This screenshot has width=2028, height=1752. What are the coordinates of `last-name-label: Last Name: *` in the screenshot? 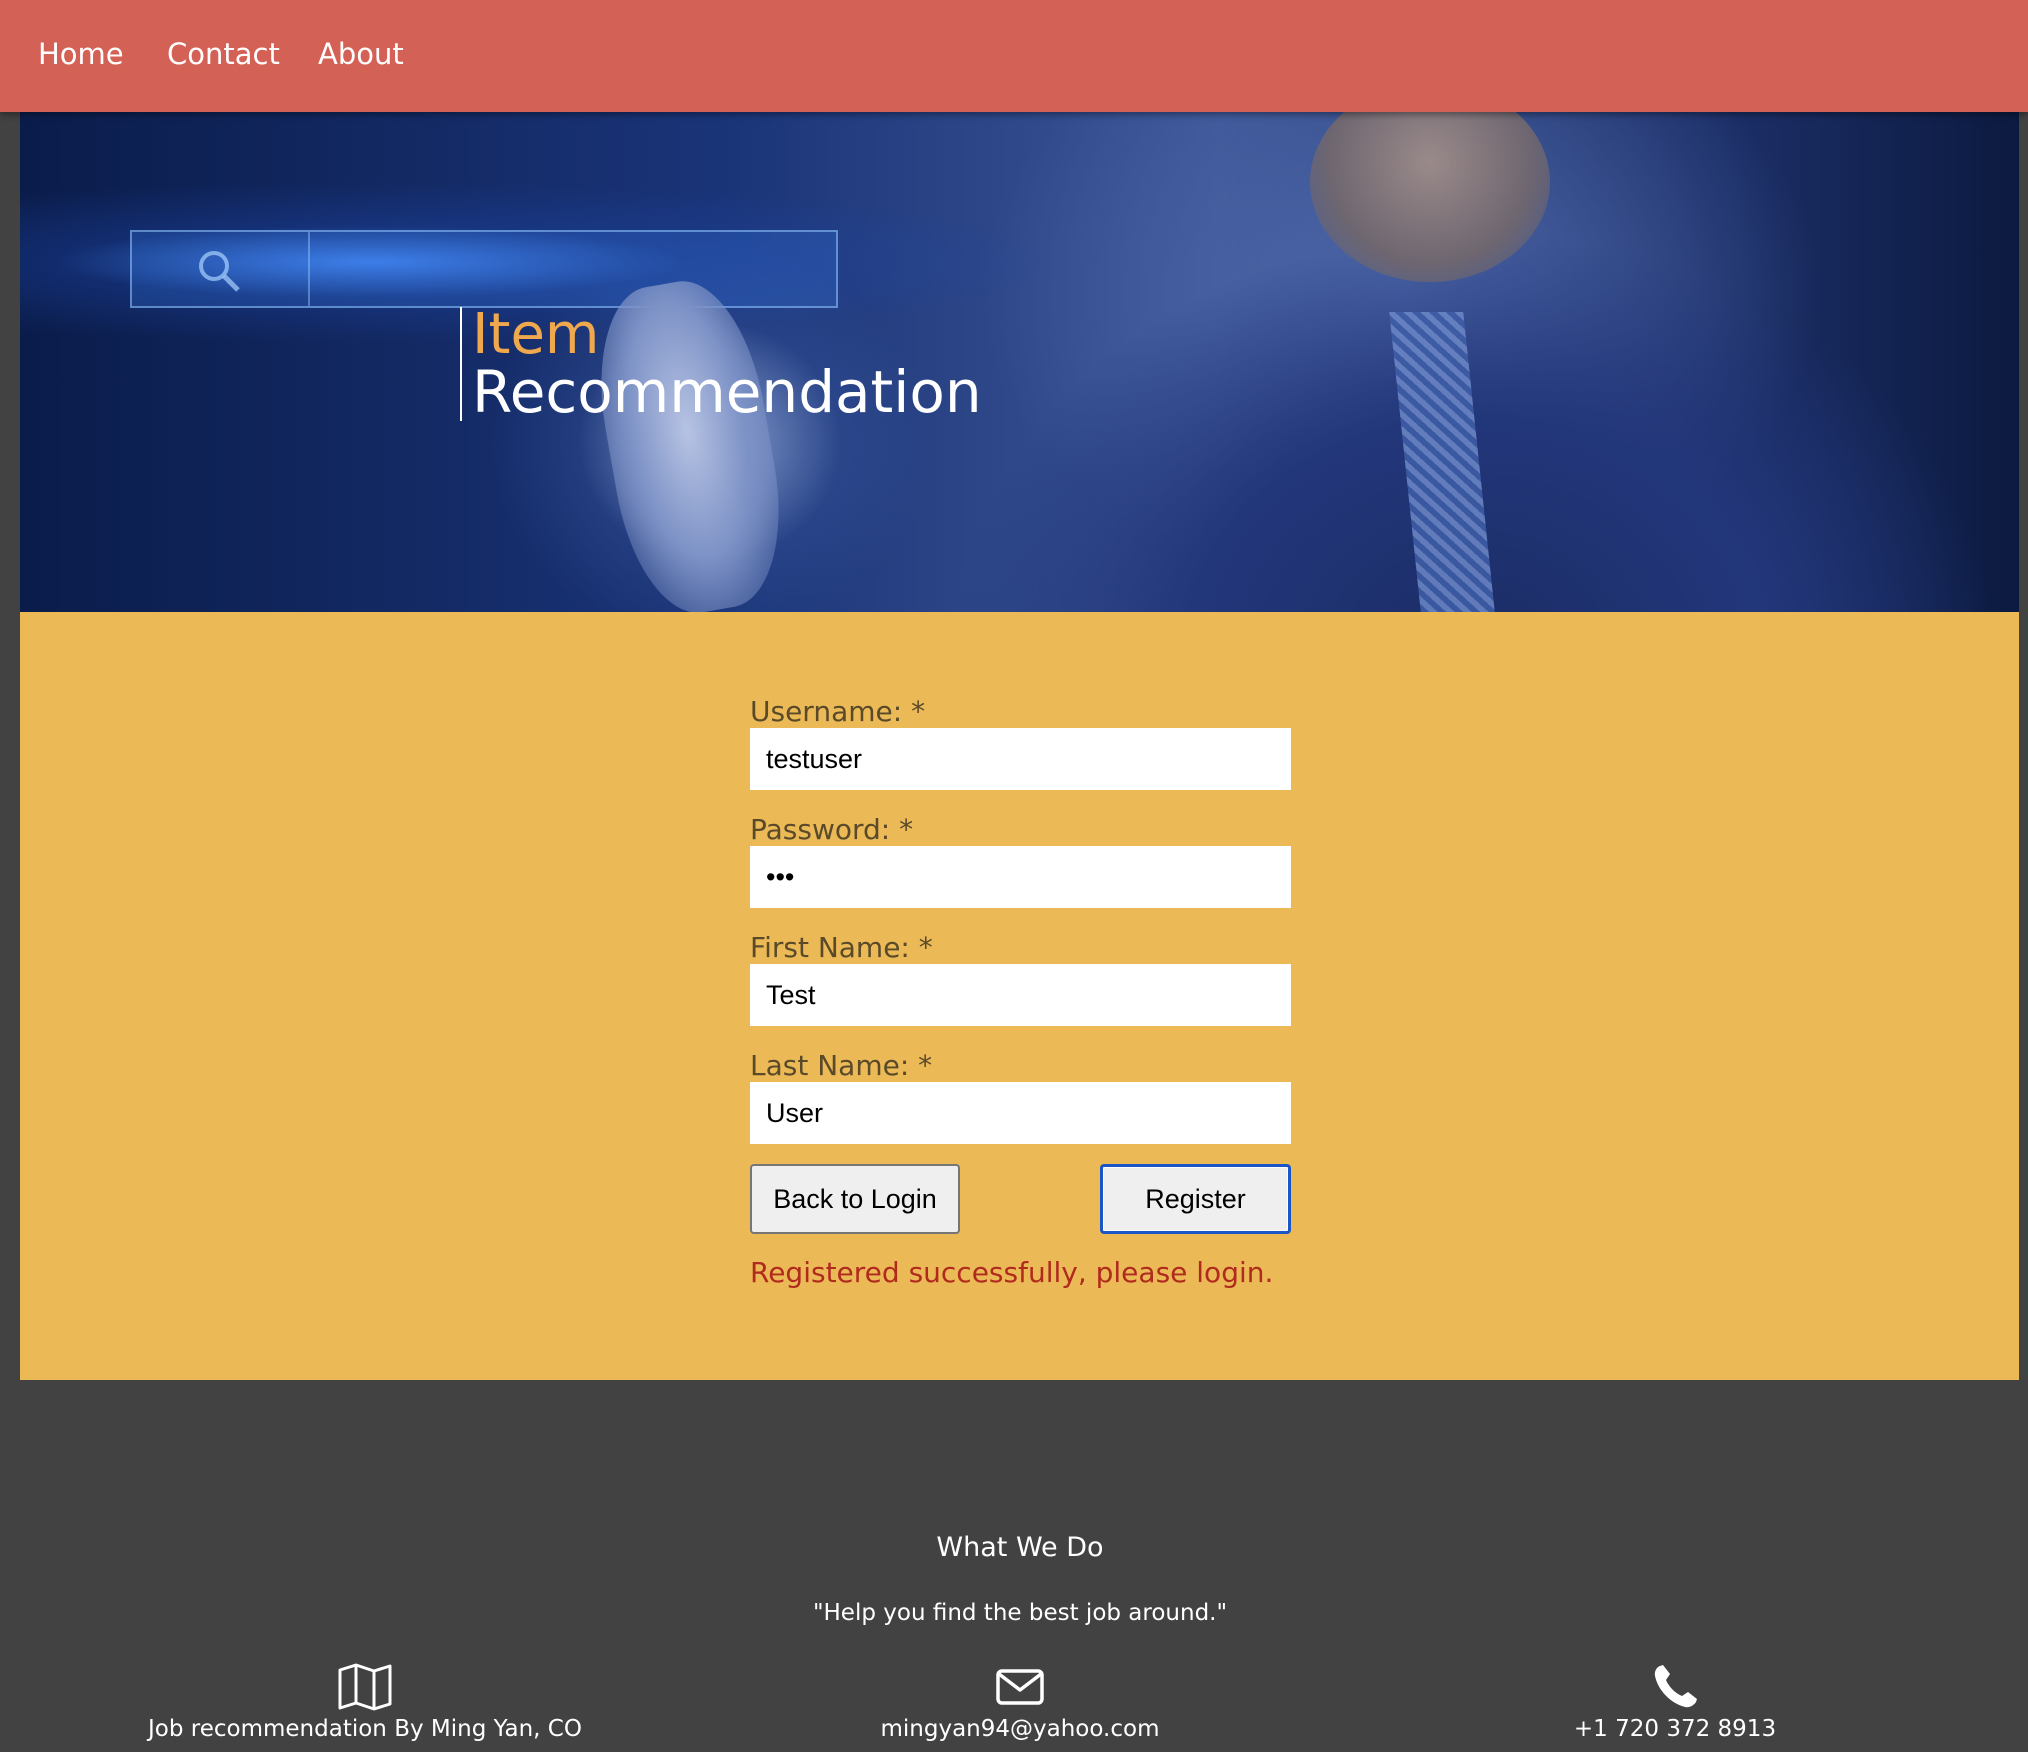 It's located at (841, 1065).